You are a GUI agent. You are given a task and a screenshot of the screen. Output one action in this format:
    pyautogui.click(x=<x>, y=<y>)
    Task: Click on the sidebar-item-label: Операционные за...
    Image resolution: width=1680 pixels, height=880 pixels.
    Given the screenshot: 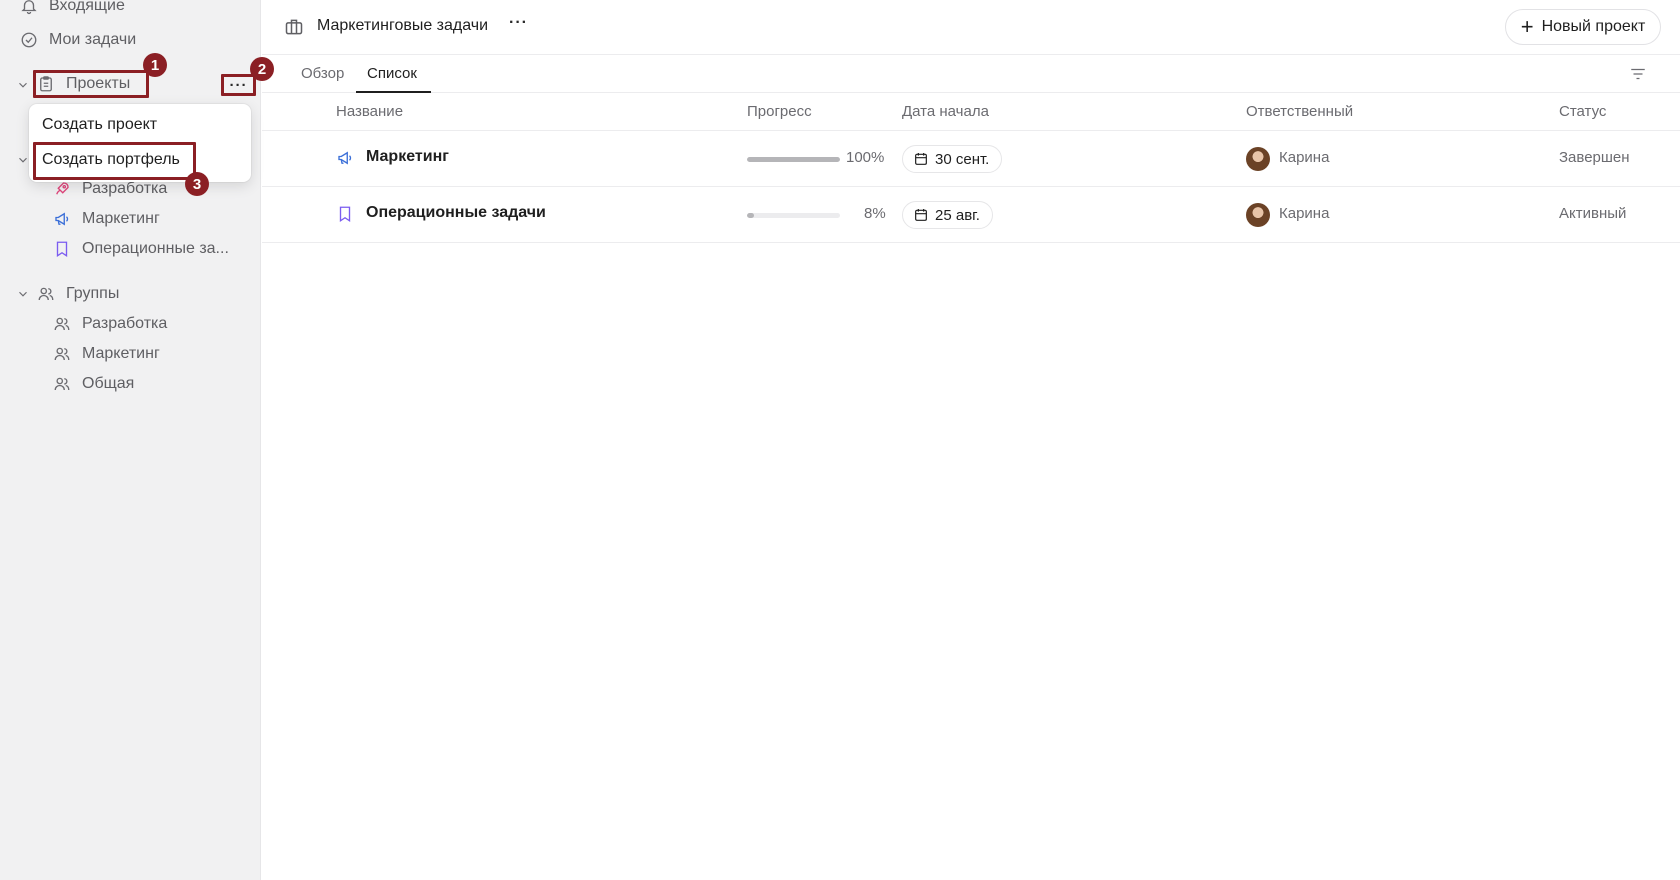 What is the action you would take?
    pyautogui.click(x=155, y=248)
    